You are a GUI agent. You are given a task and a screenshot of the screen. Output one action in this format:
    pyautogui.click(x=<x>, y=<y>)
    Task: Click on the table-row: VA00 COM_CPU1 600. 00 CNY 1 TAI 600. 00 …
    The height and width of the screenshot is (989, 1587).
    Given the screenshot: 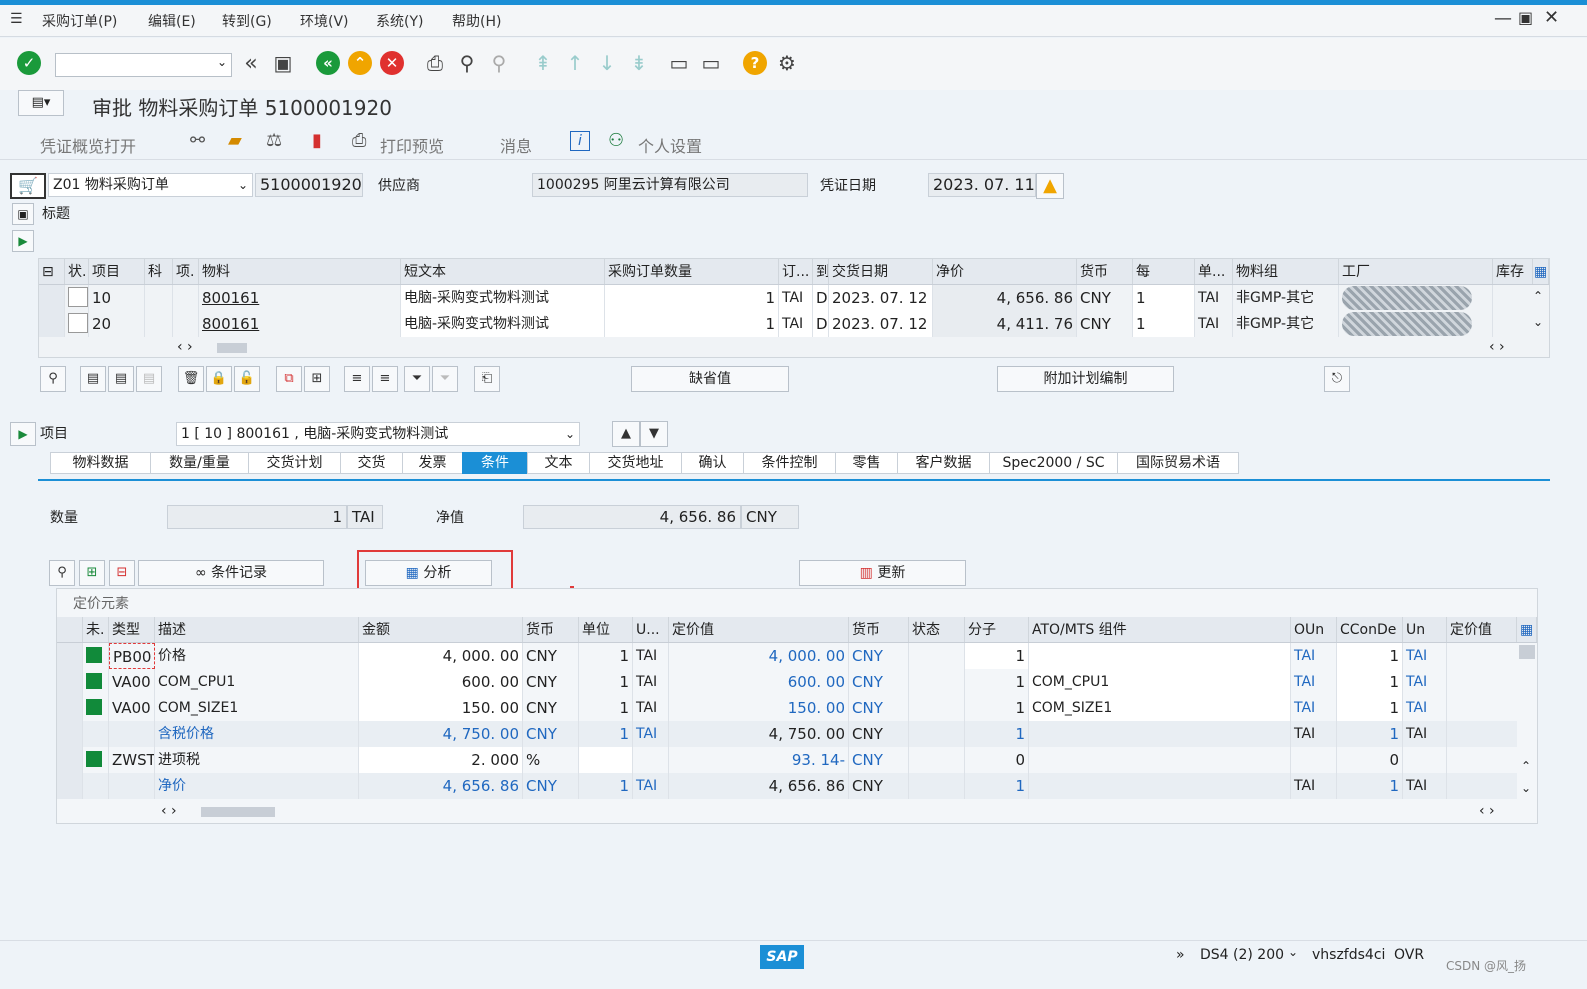 What is the action you would take?
    pyautogui.click(x=787, y=682)
    